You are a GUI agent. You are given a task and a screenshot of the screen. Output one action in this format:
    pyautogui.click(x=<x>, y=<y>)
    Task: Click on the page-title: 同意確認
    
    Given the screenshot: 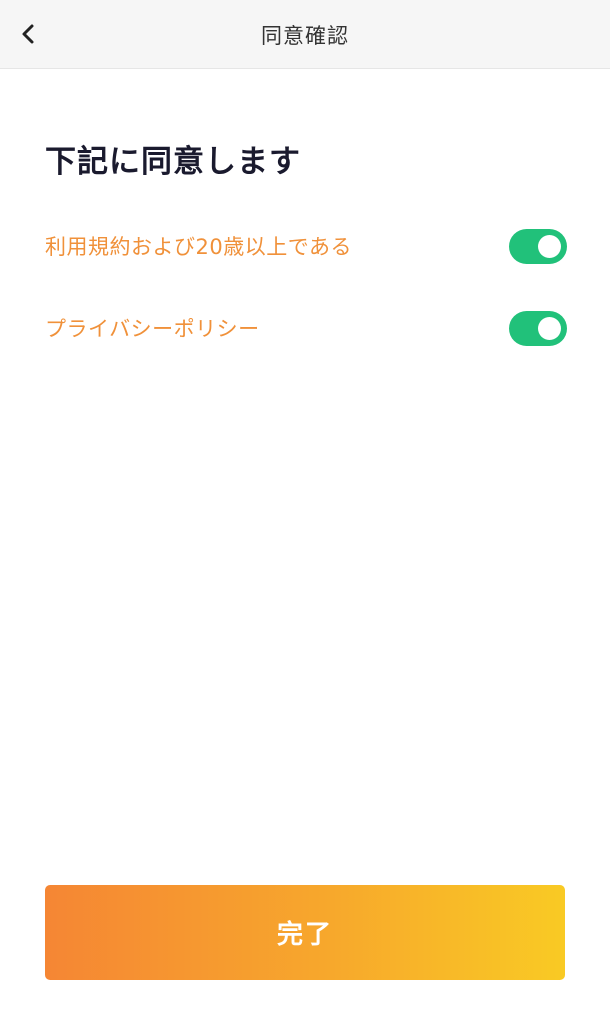 What is the action you would take?
    pyautogui.click(x=305, y=35)
    